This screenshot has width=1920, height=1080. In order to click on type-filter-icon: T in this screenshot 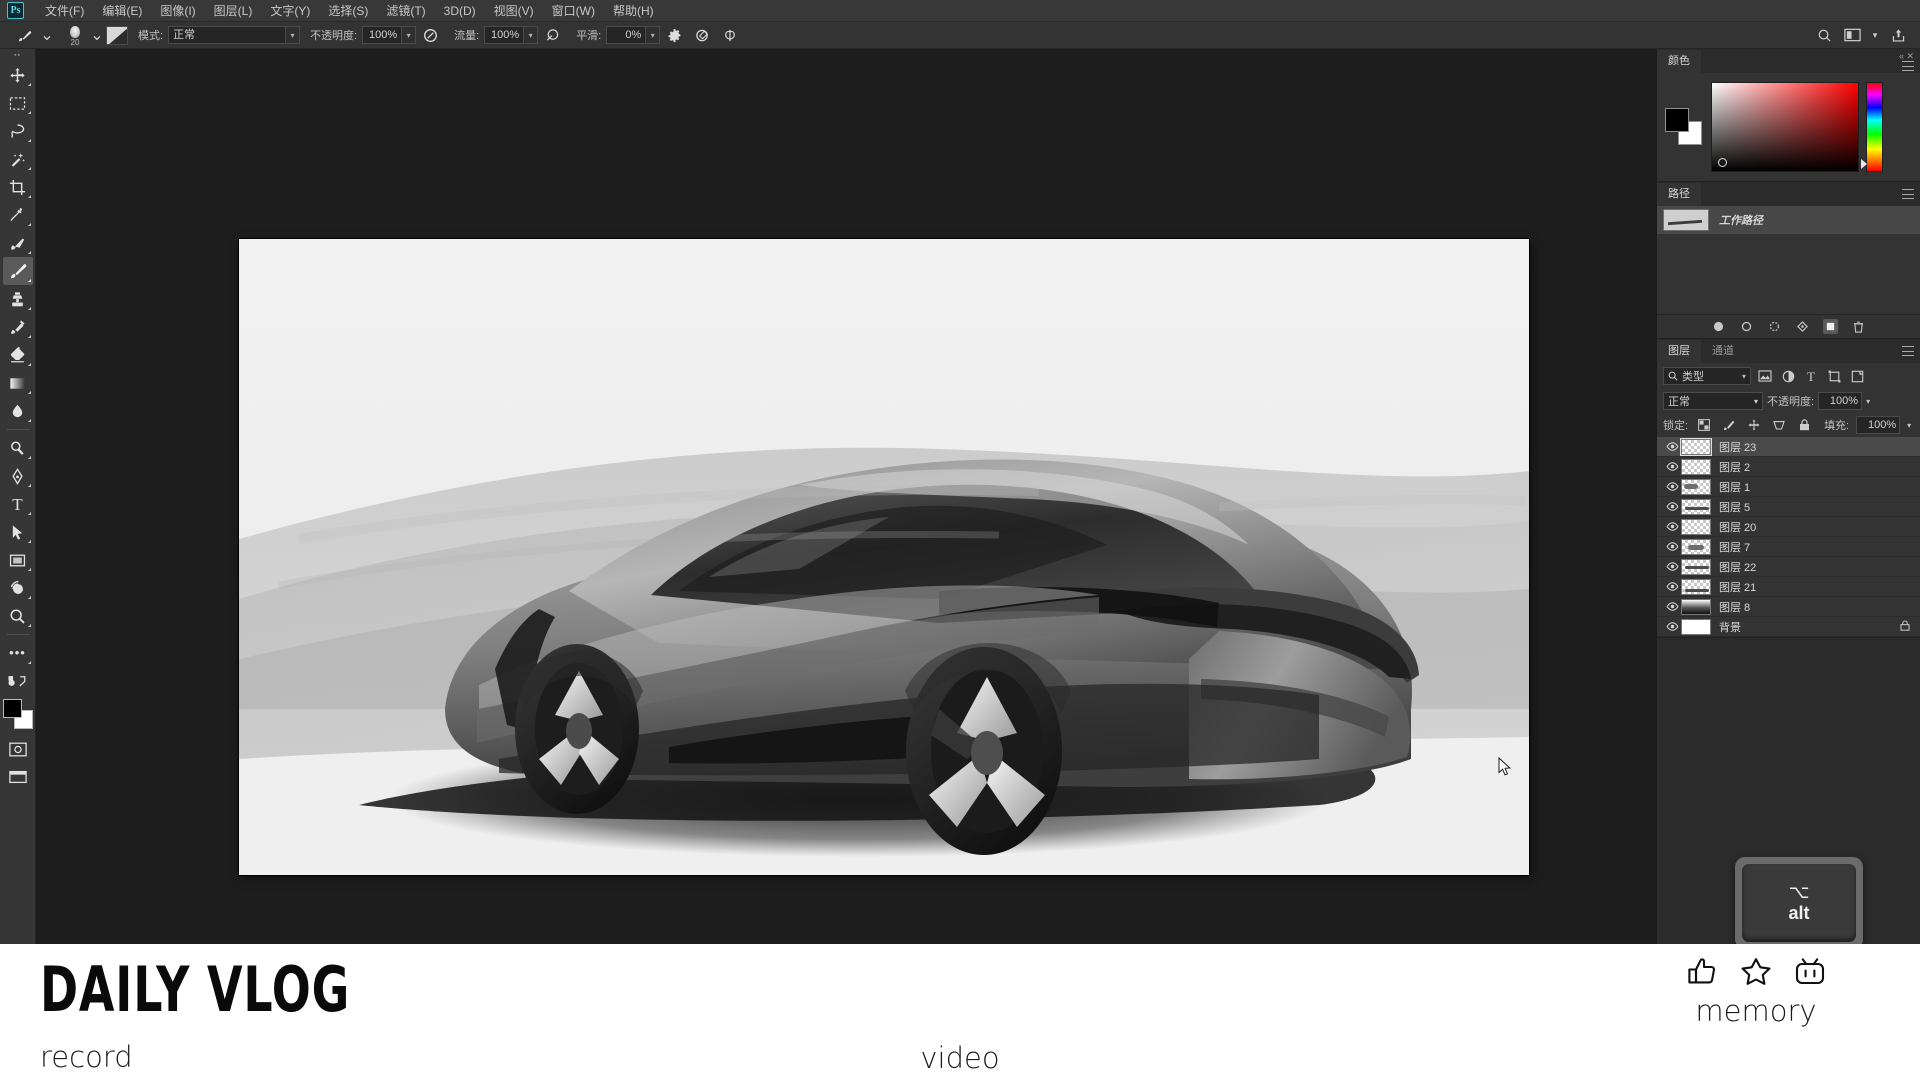, I will do `click(1811, 376)`.